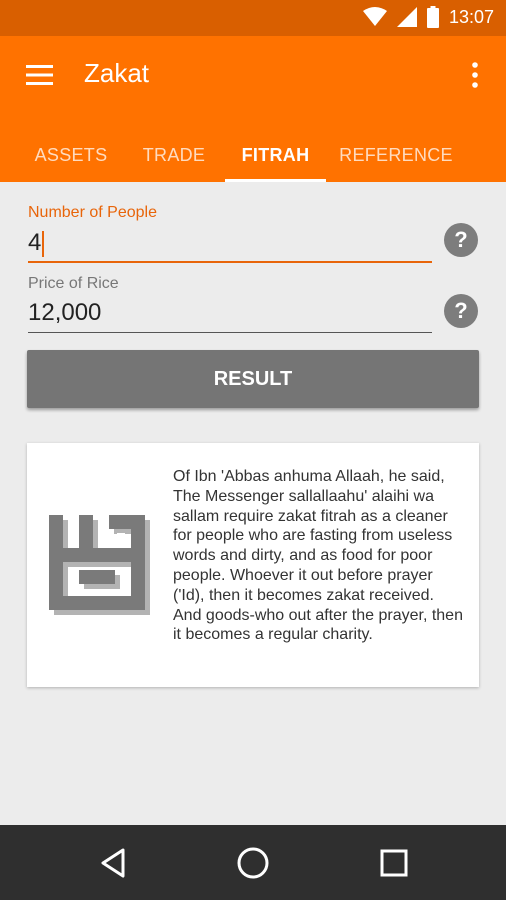  I want to click on recents-icon, so click(394, 863).